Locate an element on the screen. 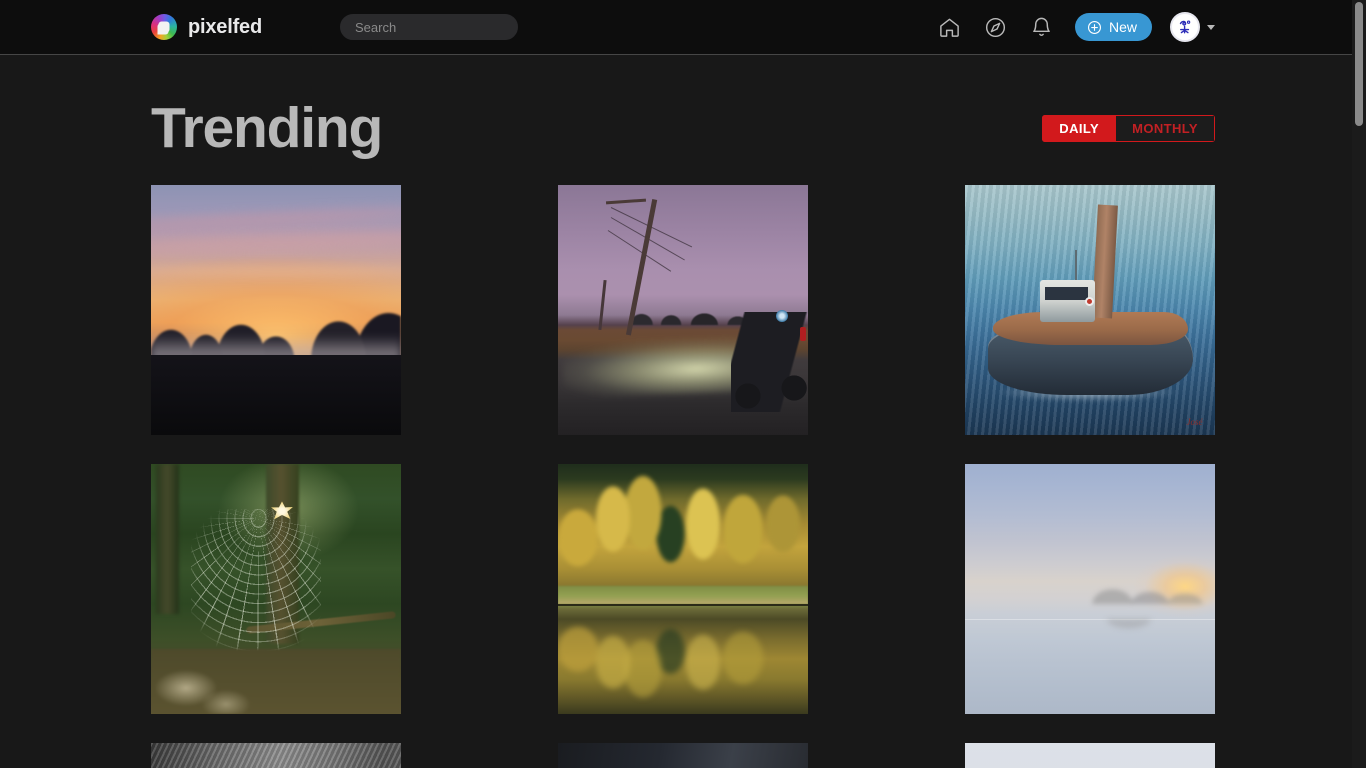  range-toggle-group: DAILY MONTHLY is located at coordinates (1128, 129).